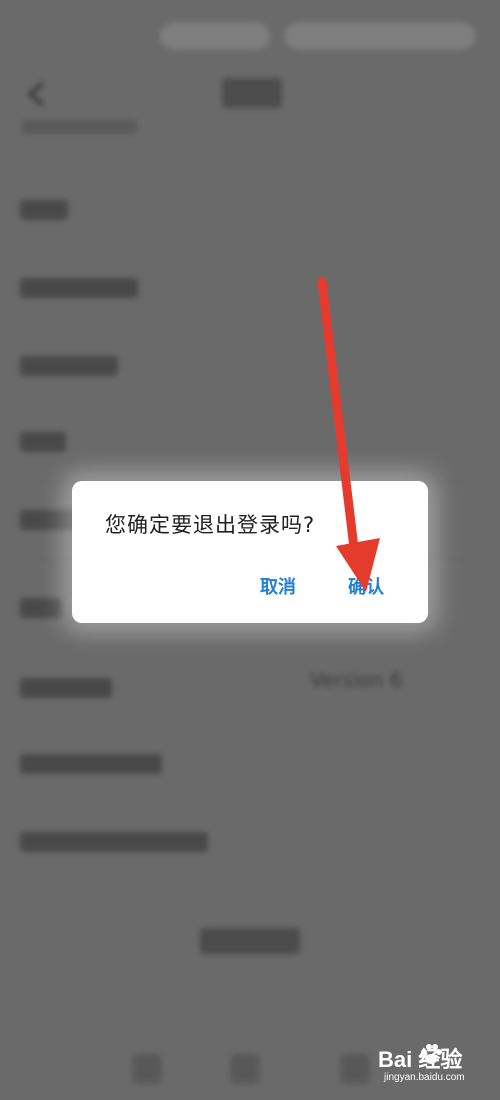 This screenshot has height=1100, width=500. I want to click on back-arrow-icon, so click(37, 94).